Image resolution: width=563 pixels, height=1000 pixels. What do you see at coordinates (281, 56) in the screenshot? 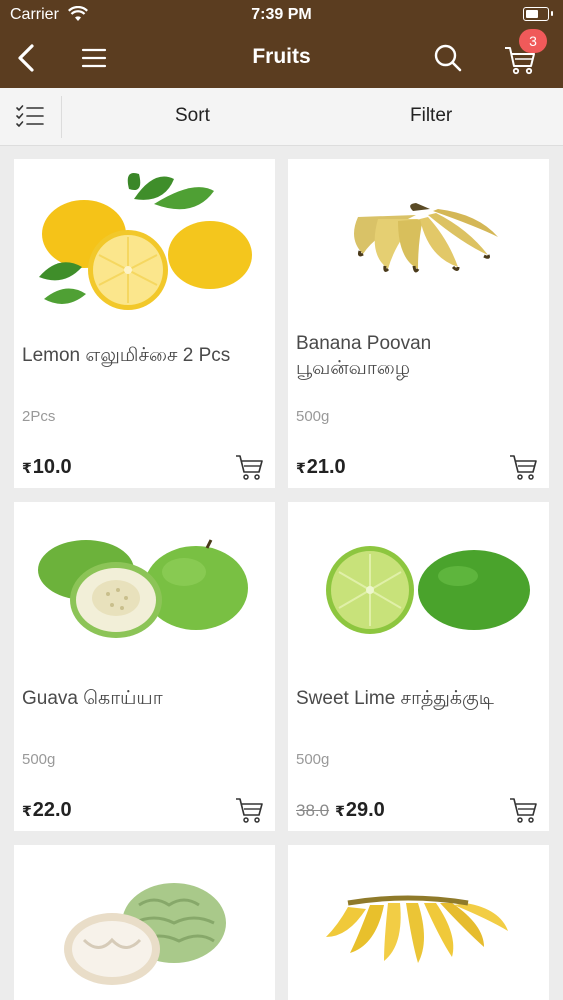
I see `page-title: Fruits` at bounding box center [281, 56].